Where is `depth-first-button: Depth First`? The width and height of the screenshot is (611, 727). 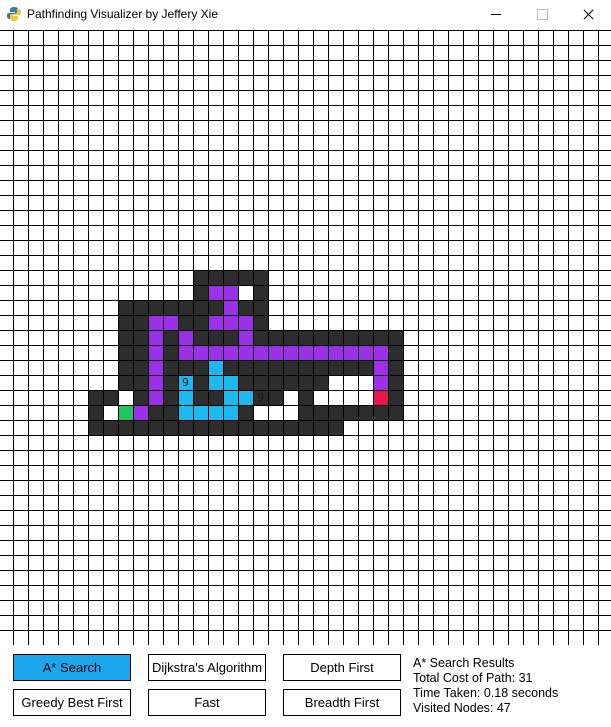 depth-first-button: Depth First is located at coordinates (342, 667).